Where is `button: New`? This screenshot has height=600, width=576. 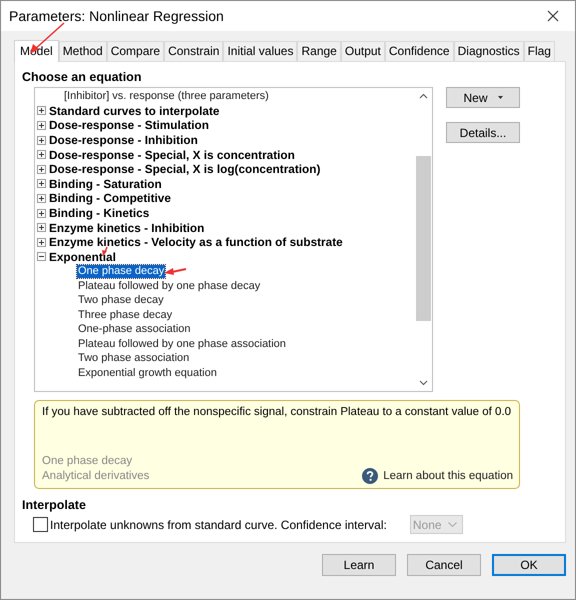
button: New is located at coordinates (483, 97).